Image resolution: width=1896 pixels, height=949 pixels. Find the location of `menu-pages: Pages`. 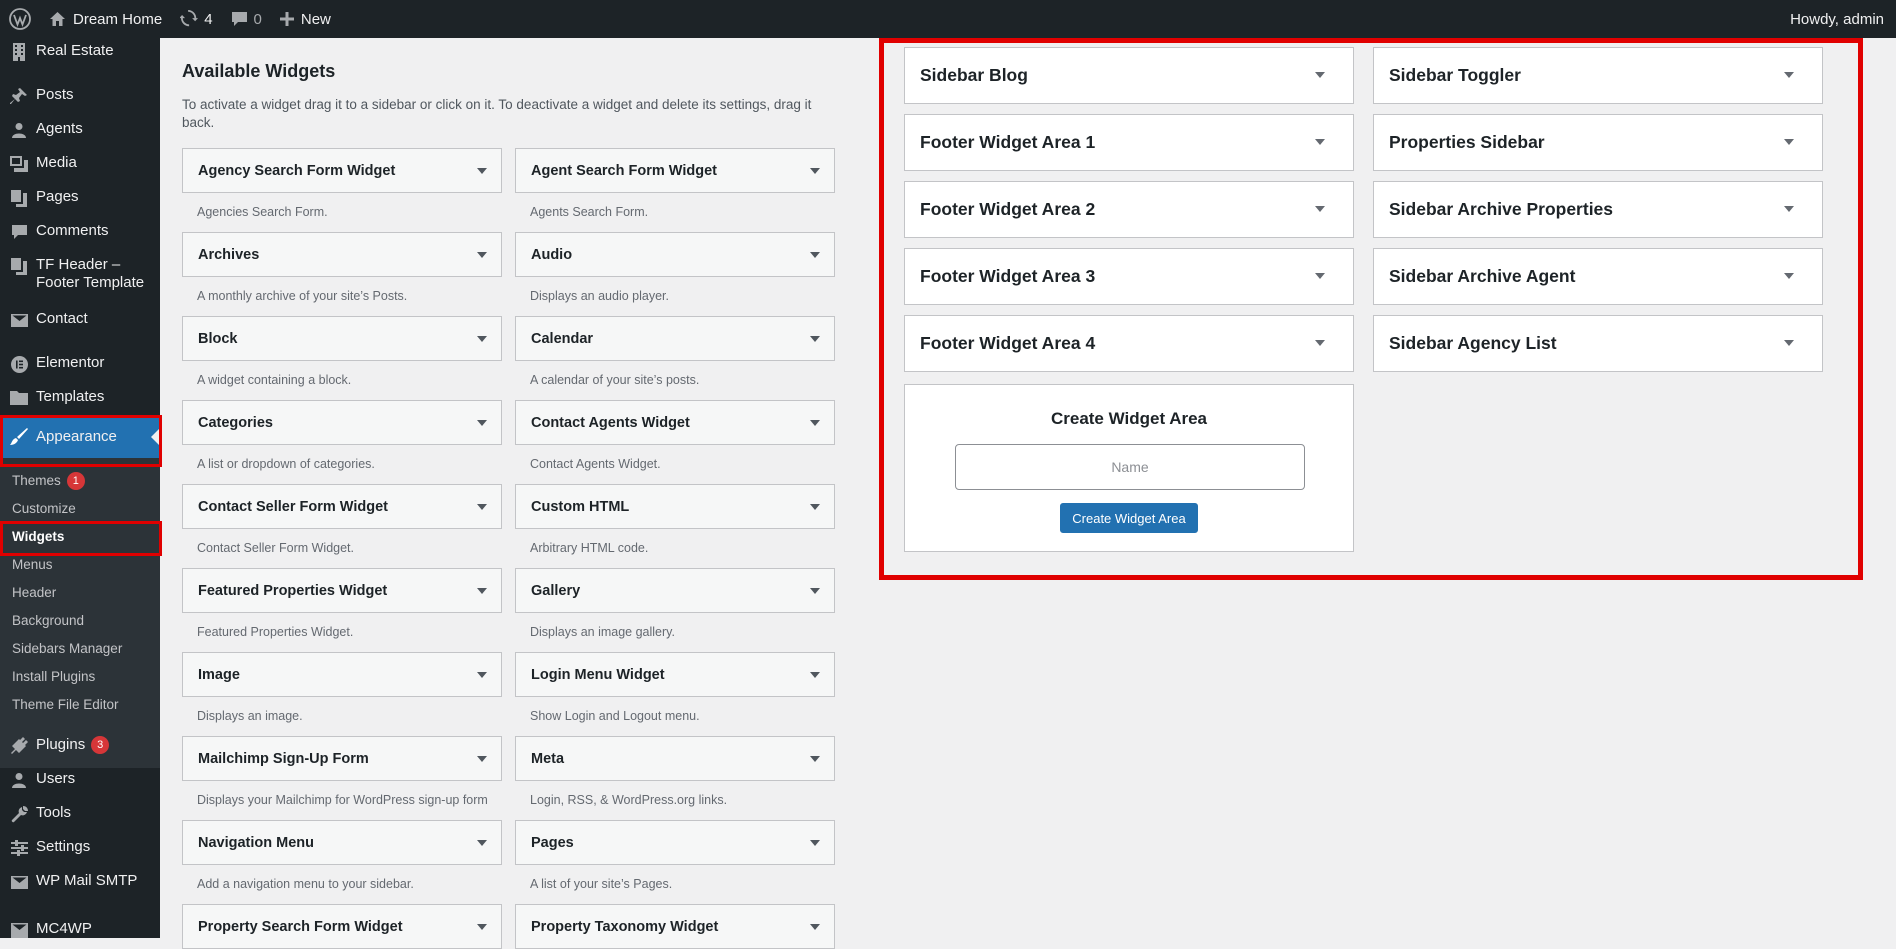

menu-pages: Pages is located at coordinates (80, 198).